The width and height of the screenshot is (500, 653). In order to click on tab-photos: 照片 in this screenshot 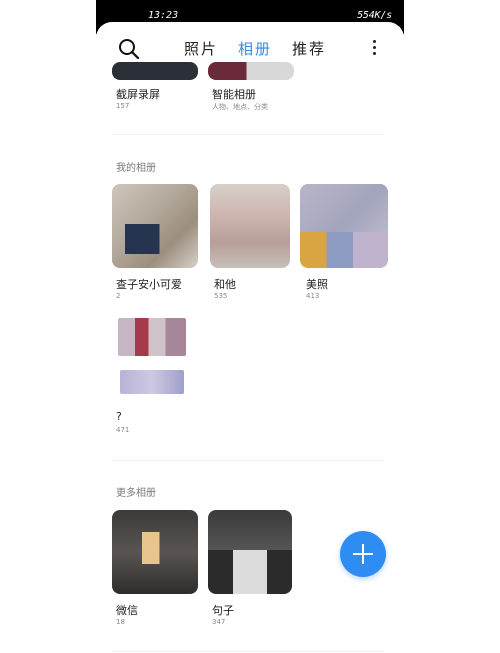, I will do `click(201, 48)`.